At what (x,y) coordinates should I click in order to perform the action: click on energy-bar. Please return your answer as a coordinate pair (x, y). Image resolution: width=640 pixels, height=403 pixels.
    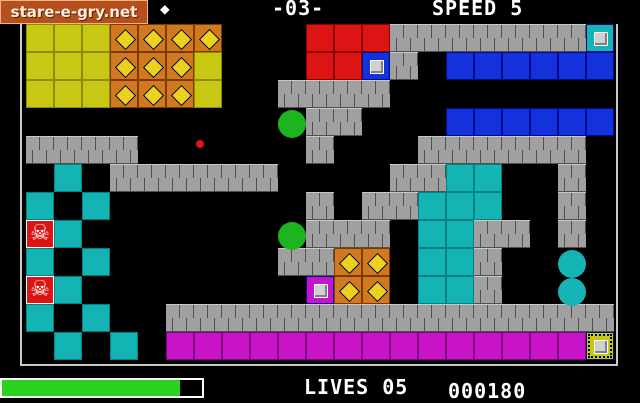
    Looking at the image, I should click on (102, 388).